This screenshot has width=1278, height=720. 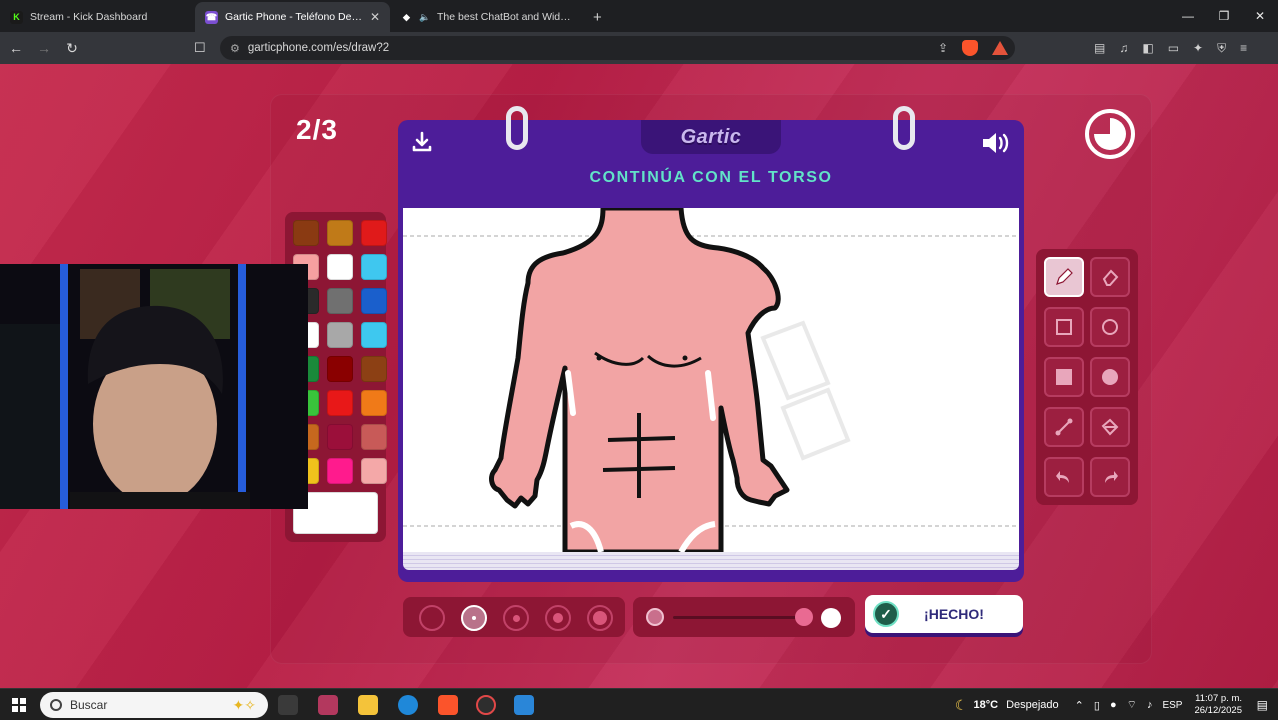 What do you see at coordinates (1147, 48) in the screenshot?
I see `sidebar-icon: ◧` at bounding box center [1147, 48].